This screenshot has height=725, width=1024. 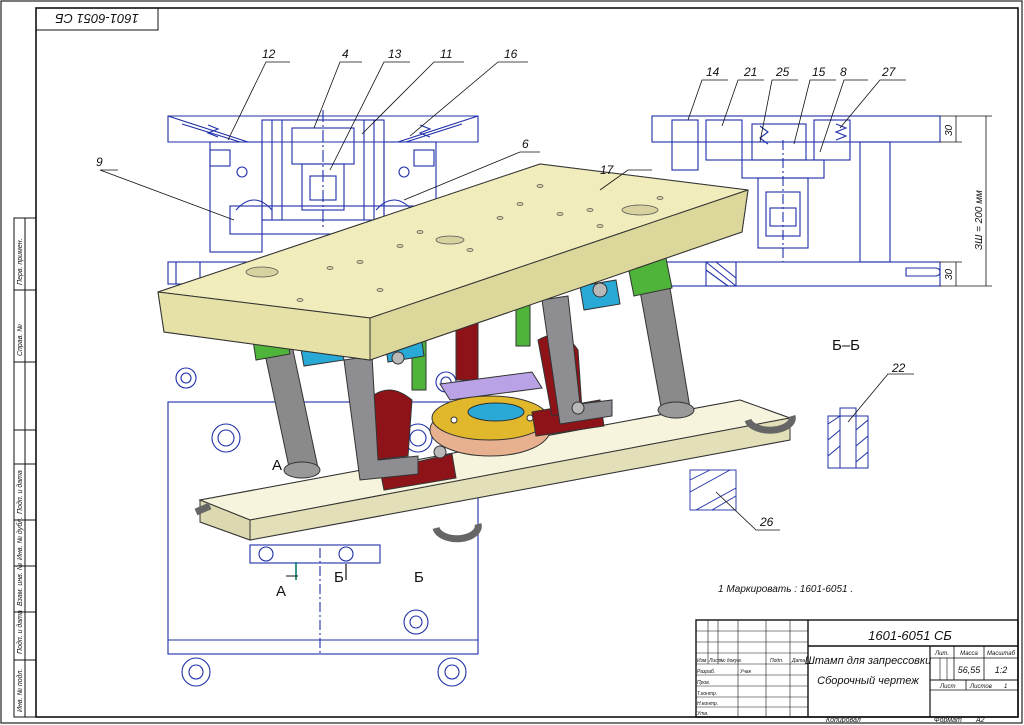 What do you see at coordinates (898, 368) in the screenshot?
I see `callout-22: 22` at bounding box center [898, 368].